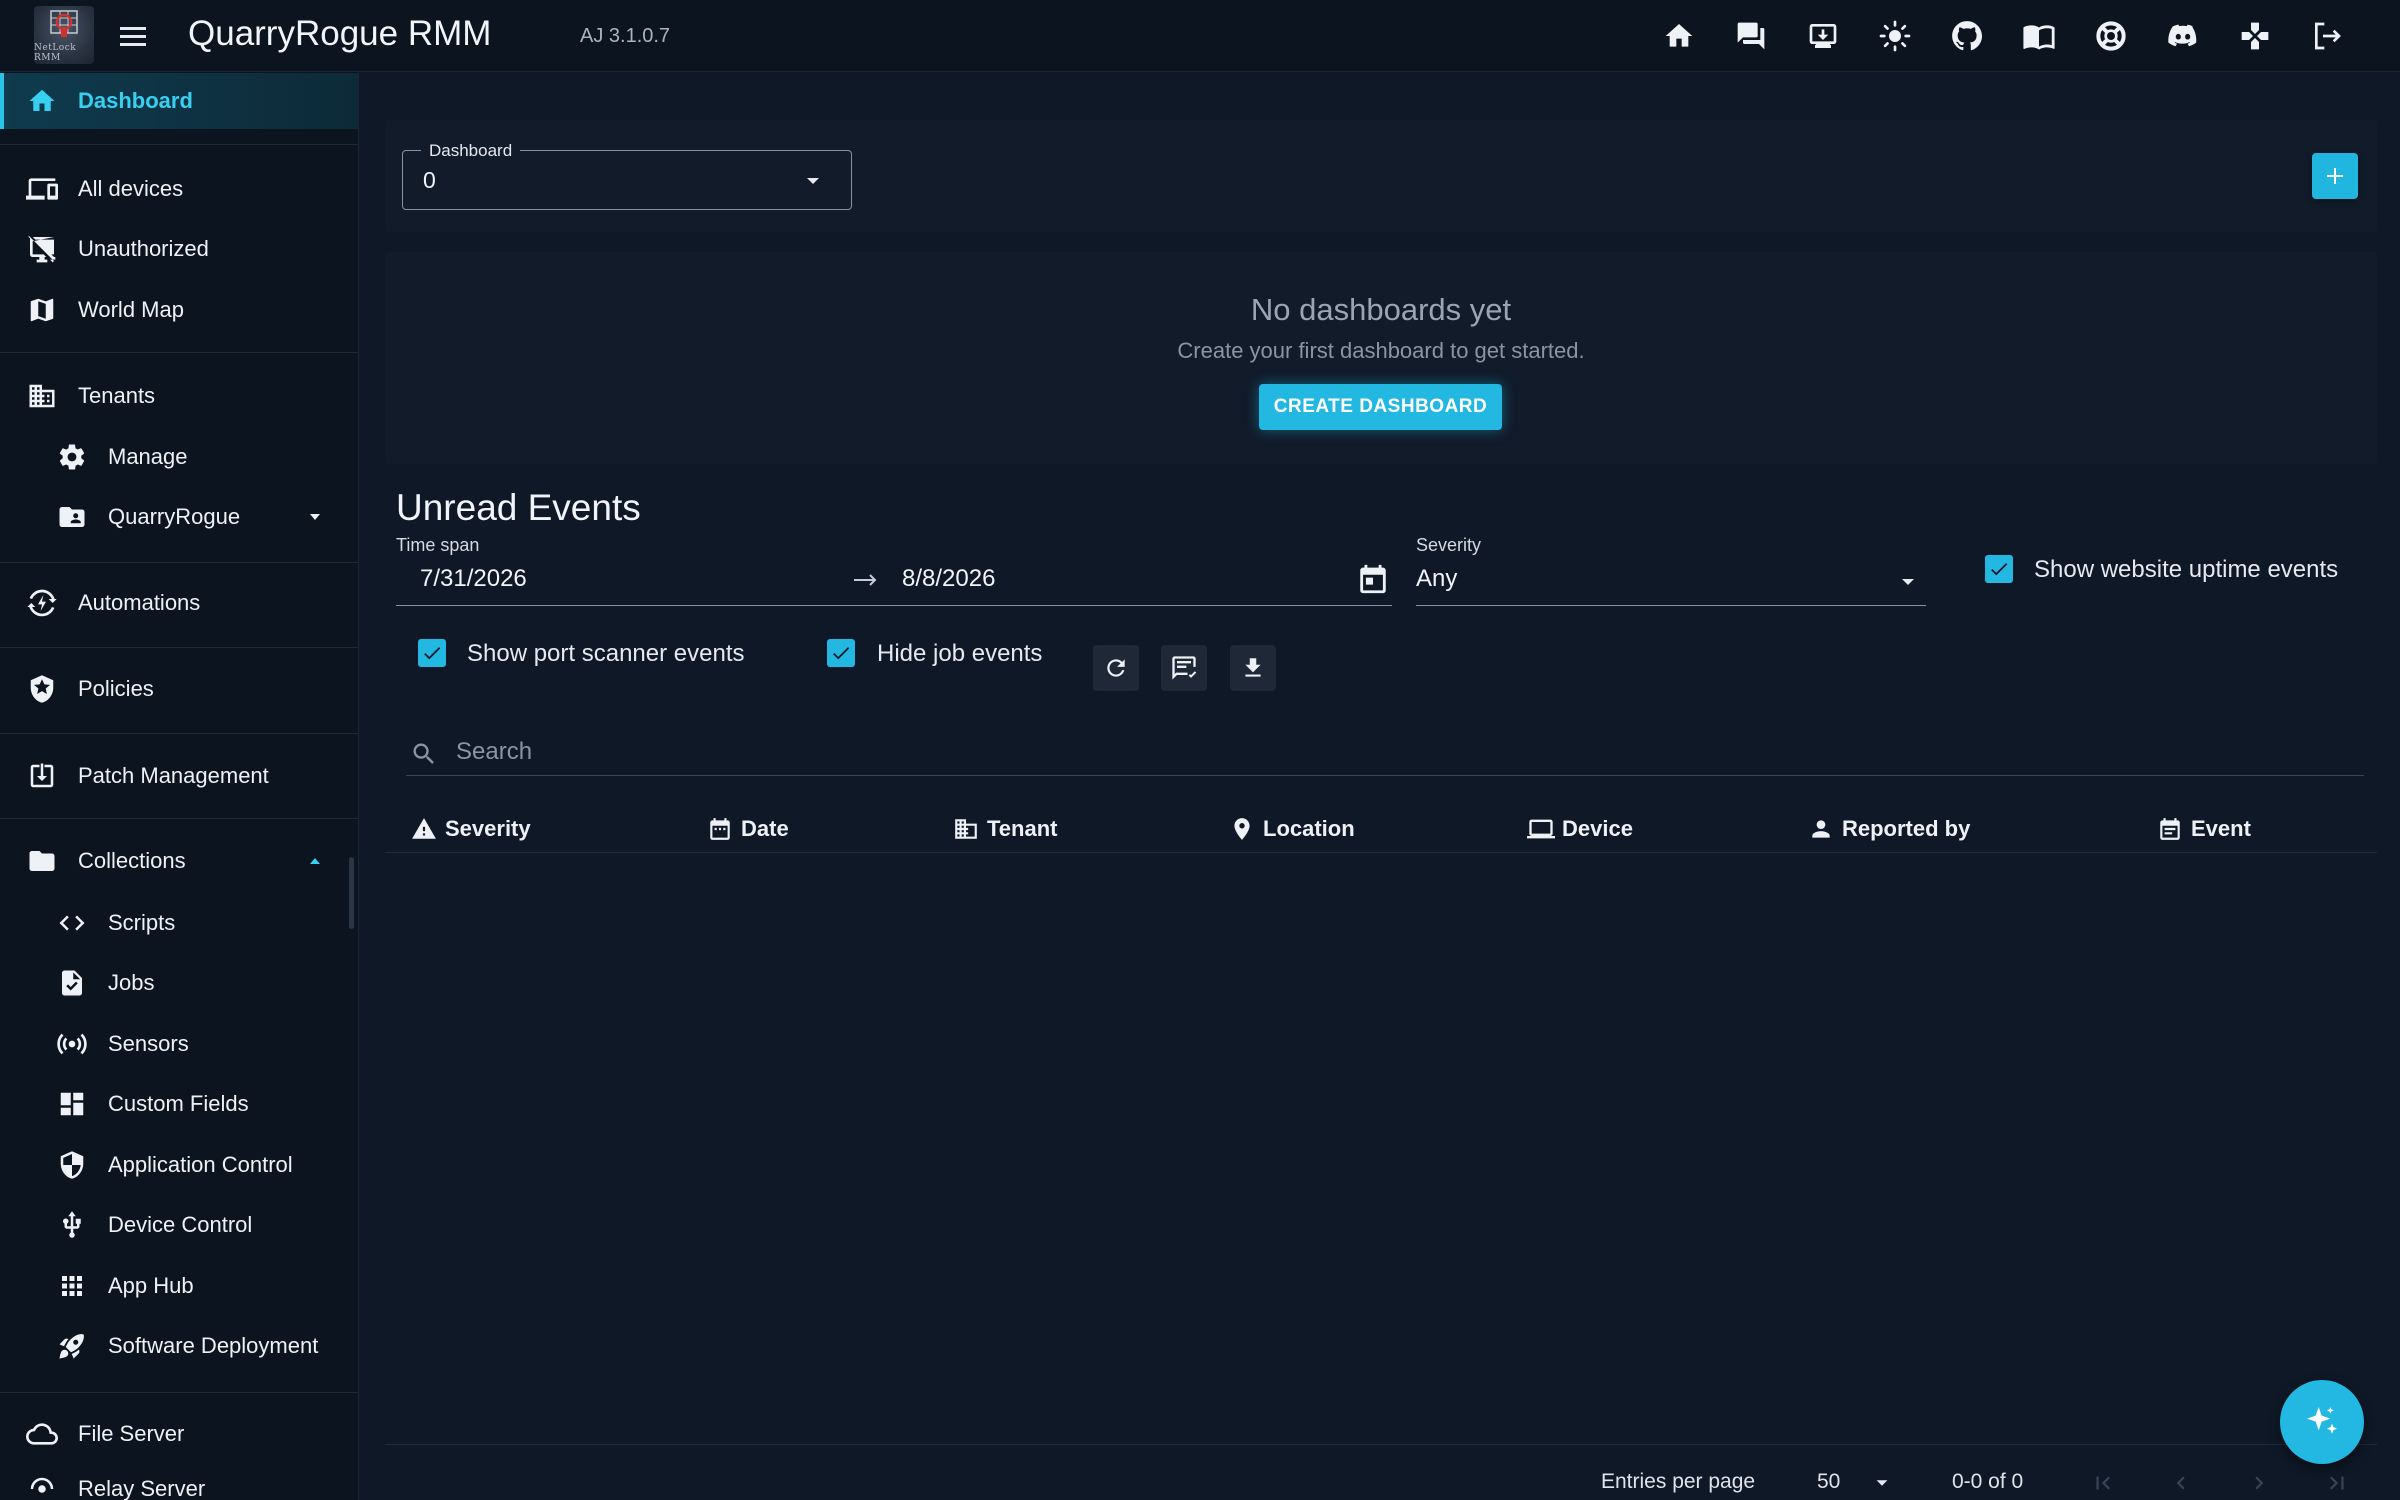 The image size is (2400, 1500). Describe the element at coordinates (179, 457) in the screenshot. I see `sidebar-item-manage: Manage` at that location.